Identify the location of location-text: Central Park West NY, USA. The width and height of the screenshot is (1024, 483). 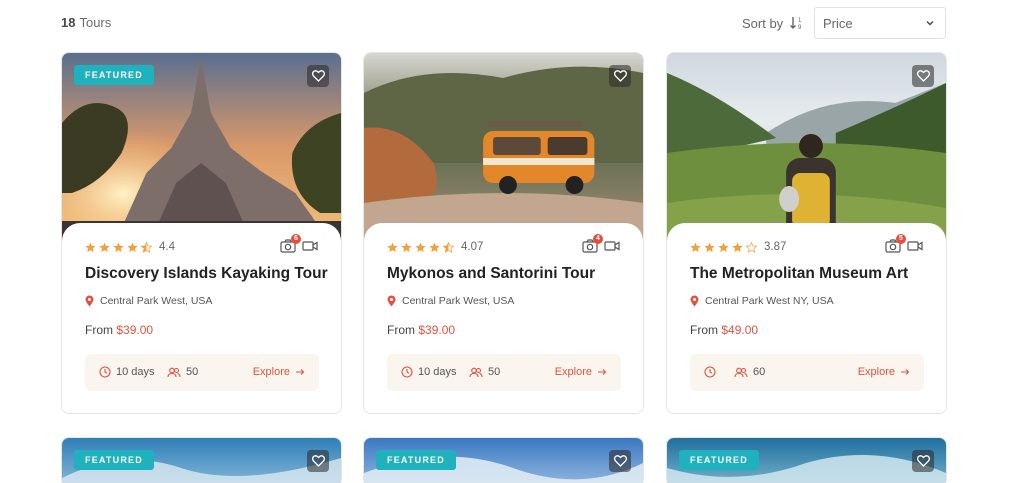
(769, 301).